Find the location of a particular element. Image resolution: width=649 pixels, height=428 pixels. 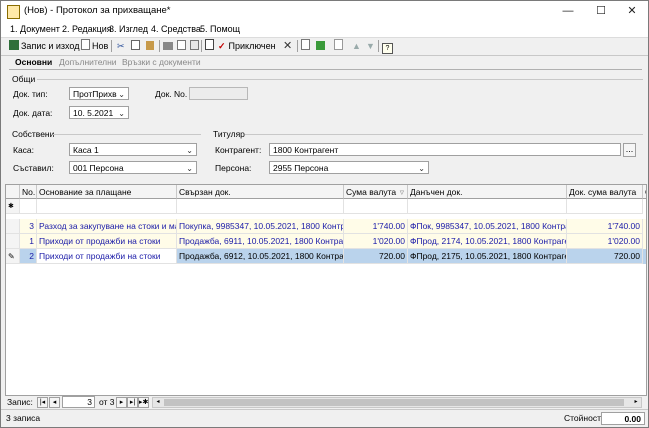

author-label: Съставил: is located at coordinates (33, 168).